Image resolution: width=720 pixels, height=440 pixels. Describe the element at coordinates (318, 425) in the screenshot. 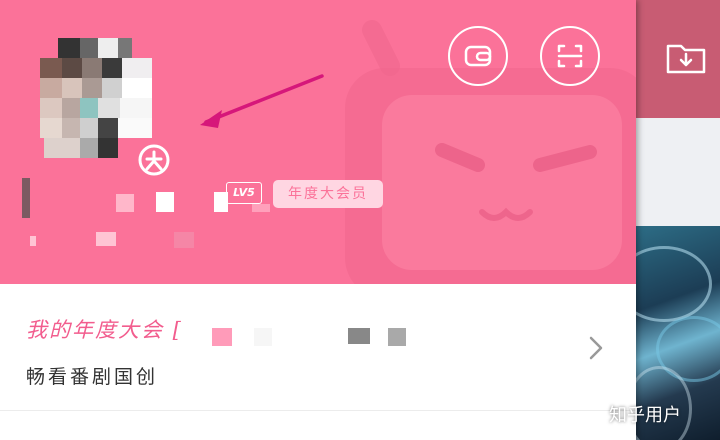

I see `menu-list-start` at that location.